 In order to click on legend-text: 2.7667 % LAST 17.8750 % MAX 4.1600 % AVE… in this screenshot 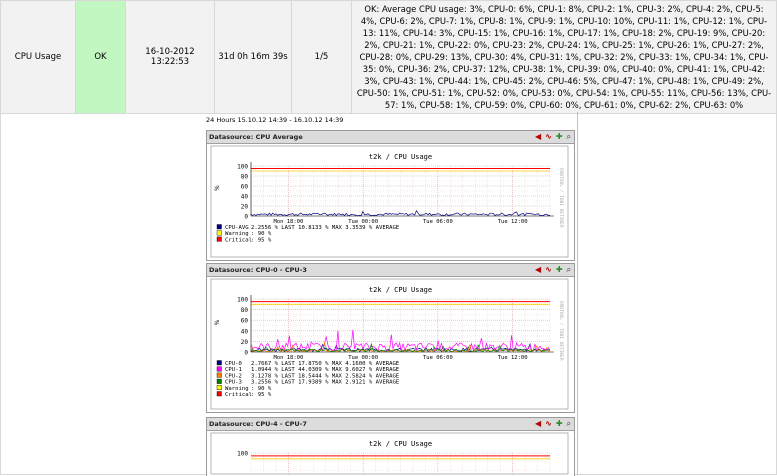, I will do `click(325, 364)`.